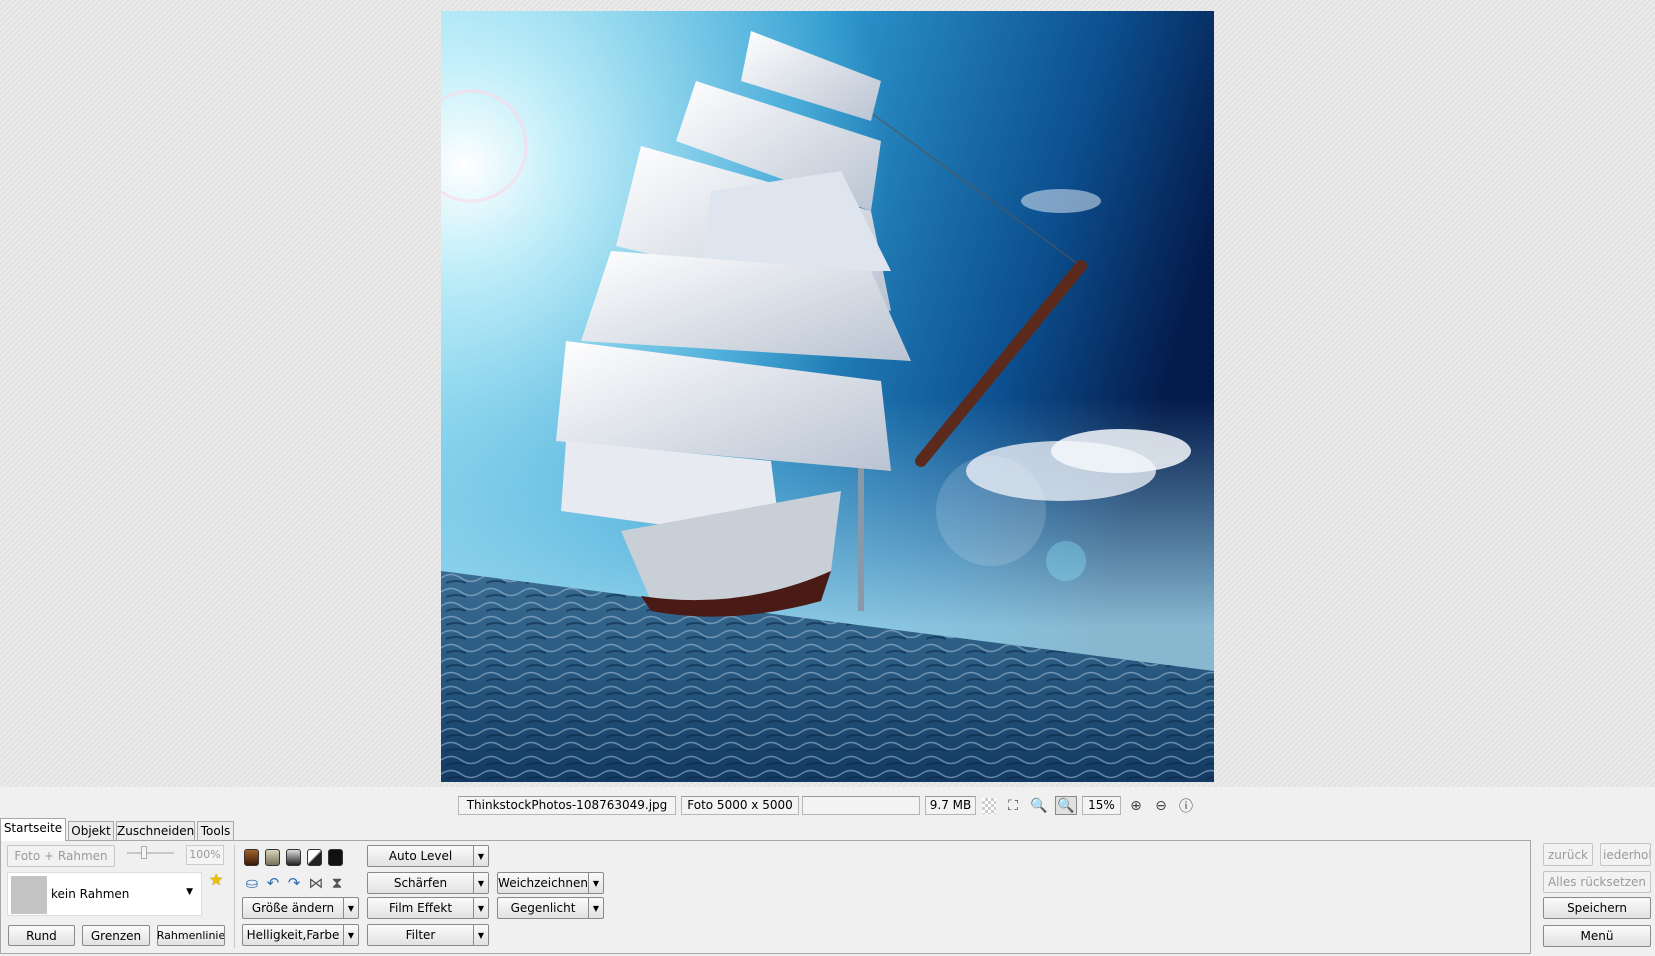 The image size is (1655, 956). I want to click on reset-all-button: Alles rücksetzen, so click(1597, 882).